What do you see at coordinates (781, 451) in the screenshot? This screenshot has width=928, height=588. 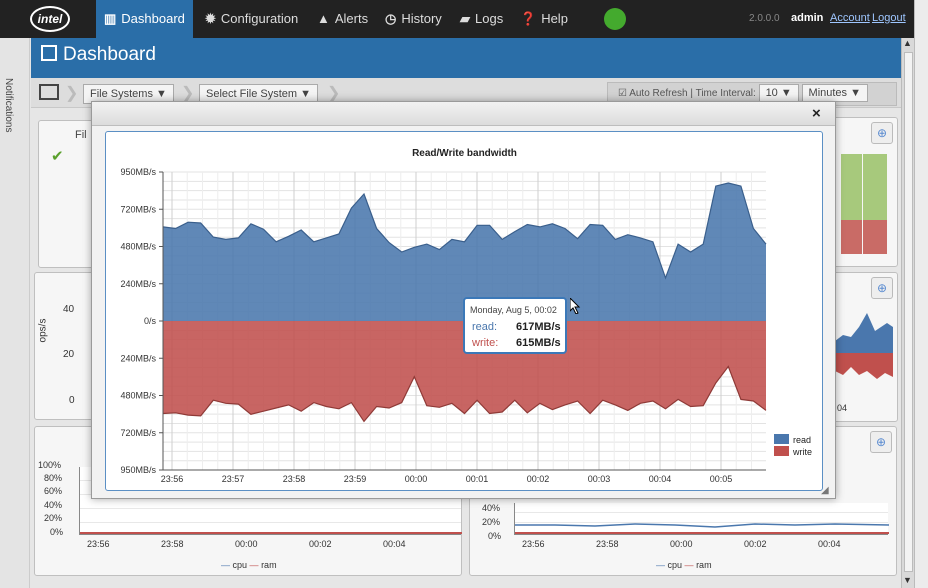 I see `legend-swatch-write` at bounding box center [781, 451].